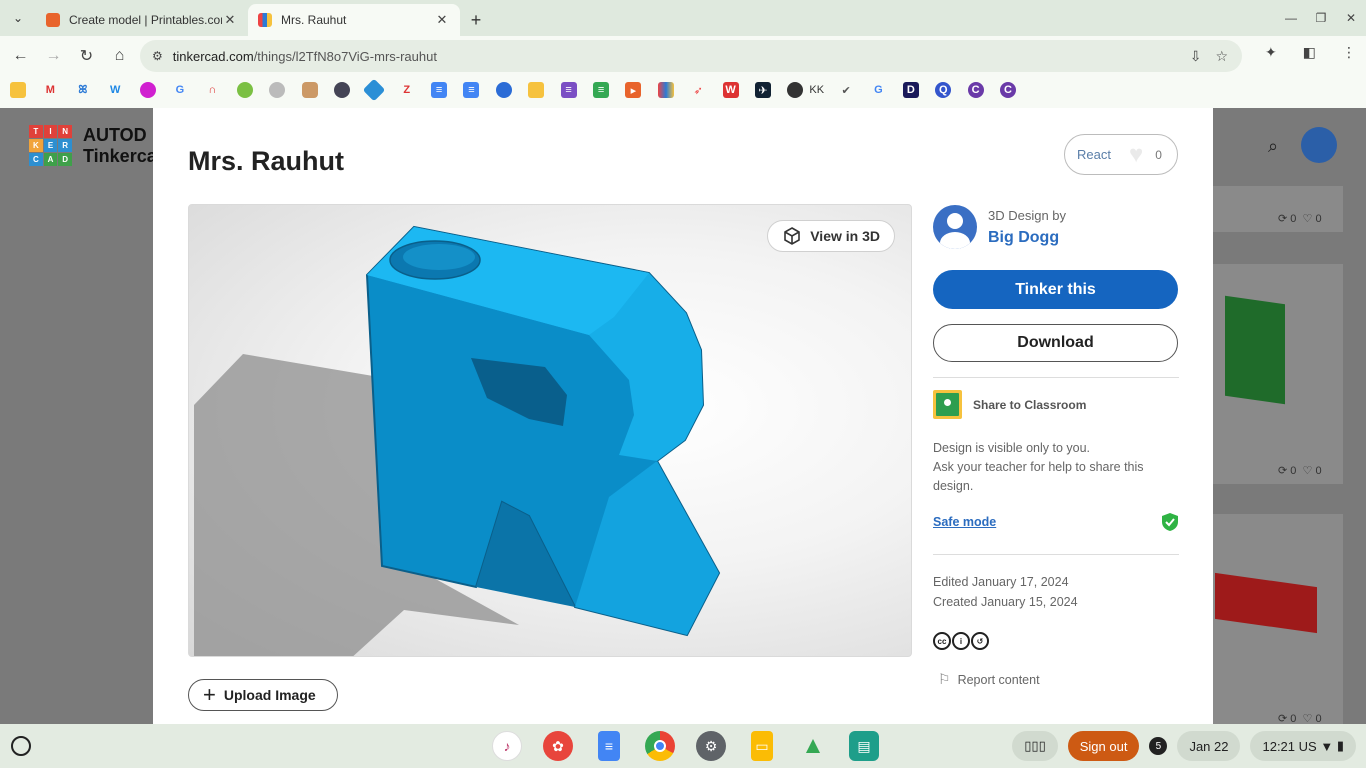 This screenshot has height=768, width=1366. I want to click on author-avatar, so click(955, 227).